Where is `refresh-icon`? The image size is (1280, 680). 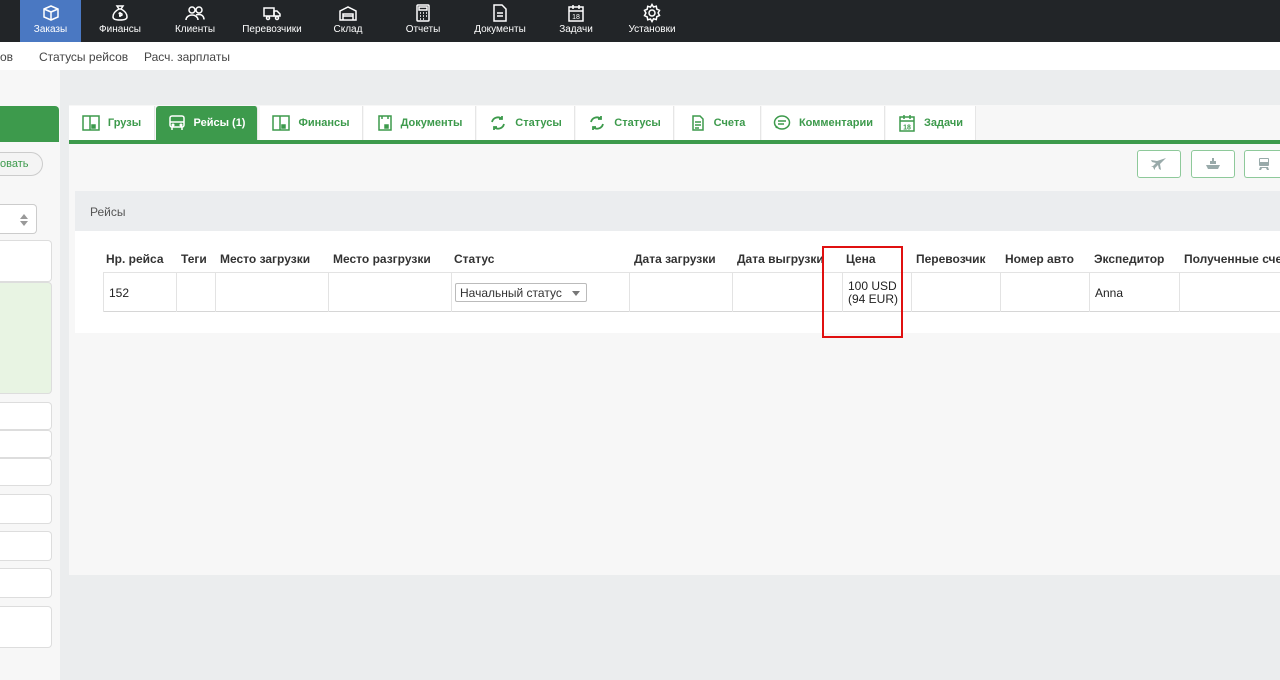 refresh-icon is located at coordinates (597, 123).